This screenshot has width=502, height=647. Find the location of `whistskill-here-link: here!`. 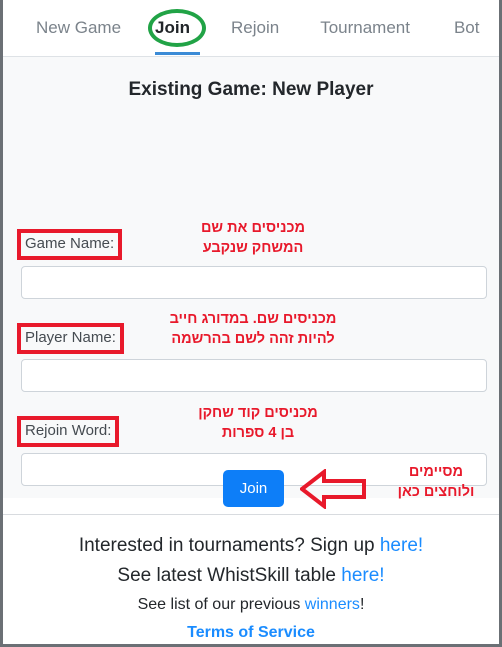

whistskill-here-link: here! is located at coordinates (362, 575).